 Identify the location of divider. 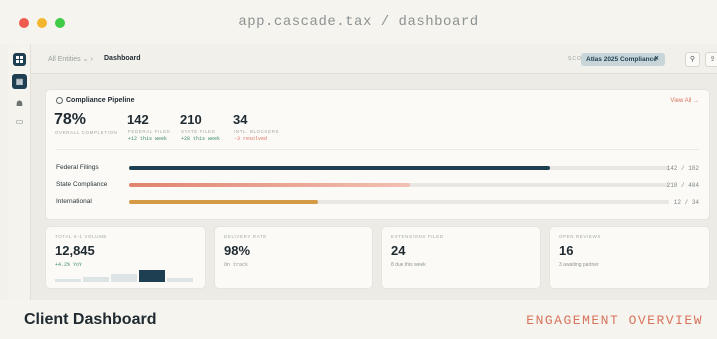
(377, 149).